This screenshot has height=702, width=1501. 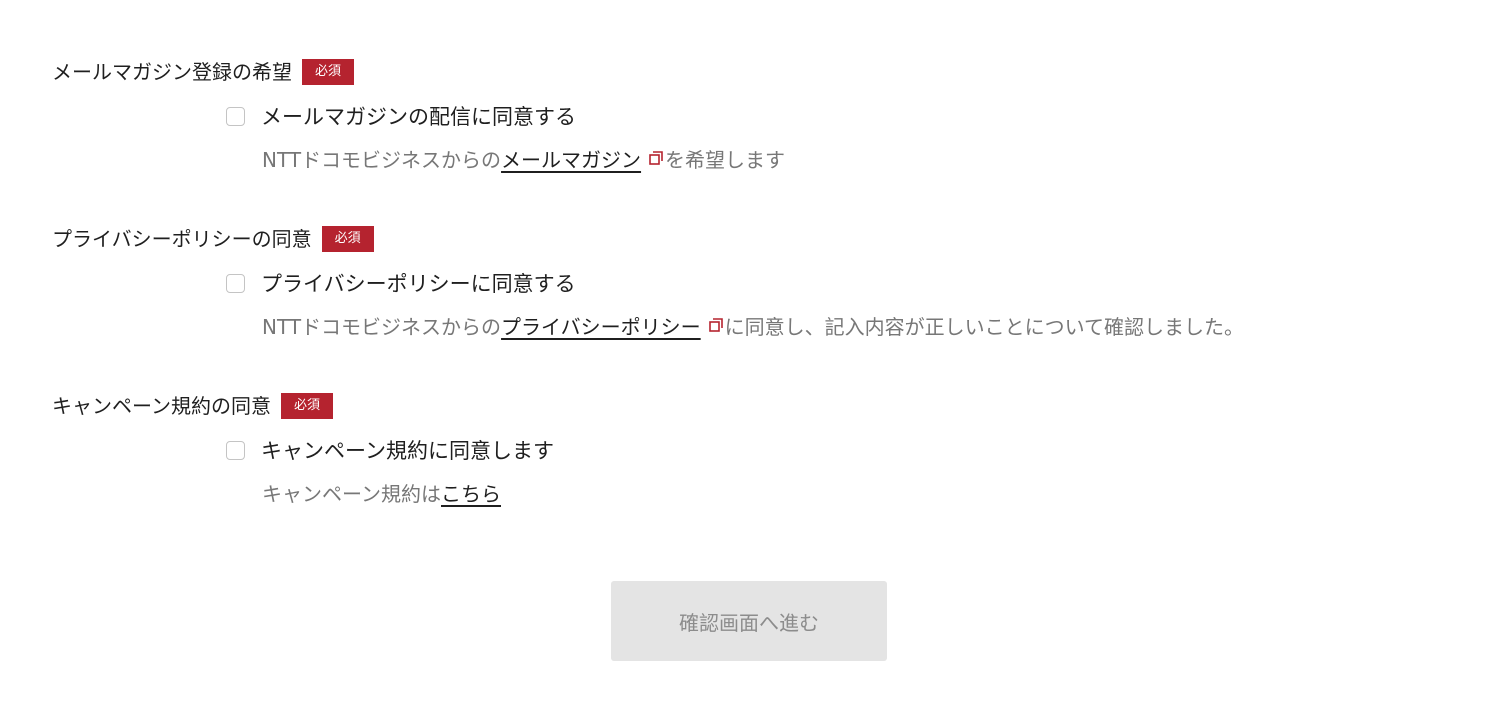 I want to click on section-title-text: プライバシーポリシーの同意, so click(x=182, y=239).